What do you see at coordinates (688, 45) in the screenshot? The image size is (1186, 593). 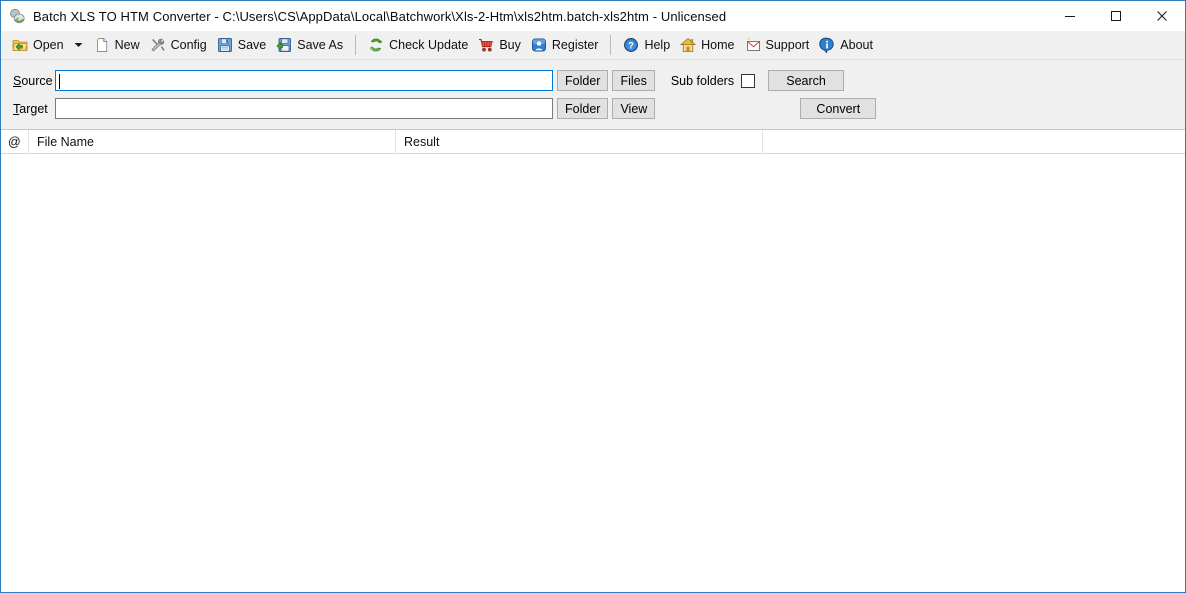 I see `home-house-icon` at bounding box center [688, 45].